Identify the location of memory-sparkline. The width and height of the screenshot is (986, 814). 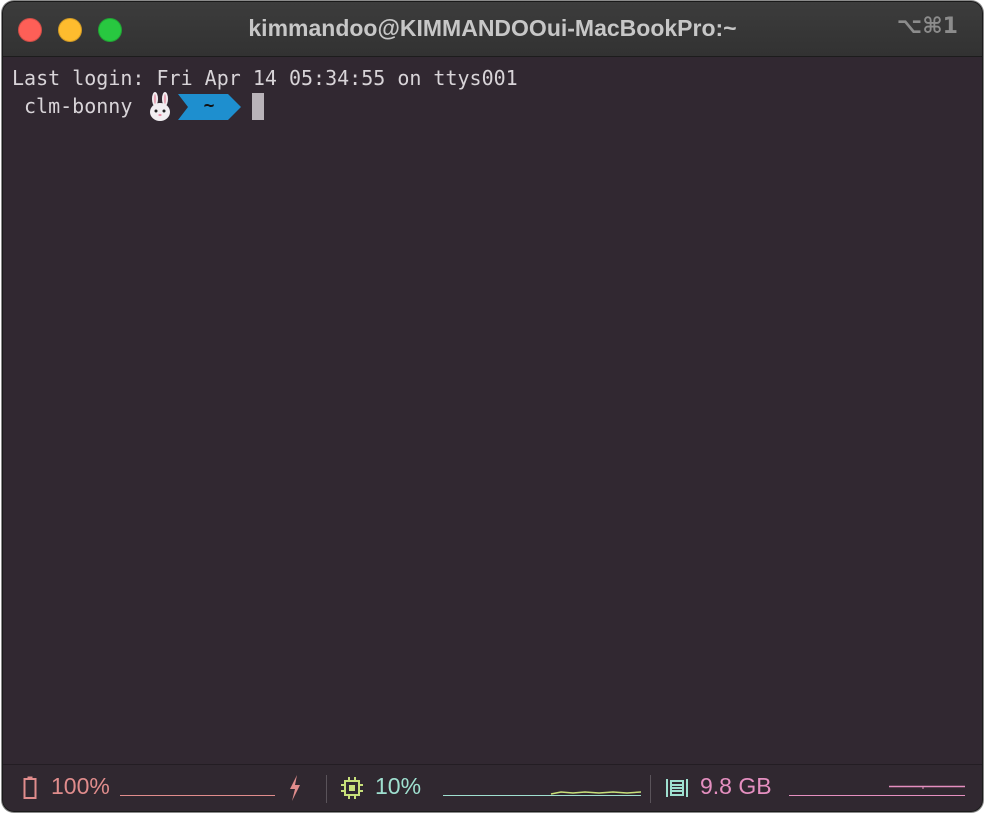
(877, 790).